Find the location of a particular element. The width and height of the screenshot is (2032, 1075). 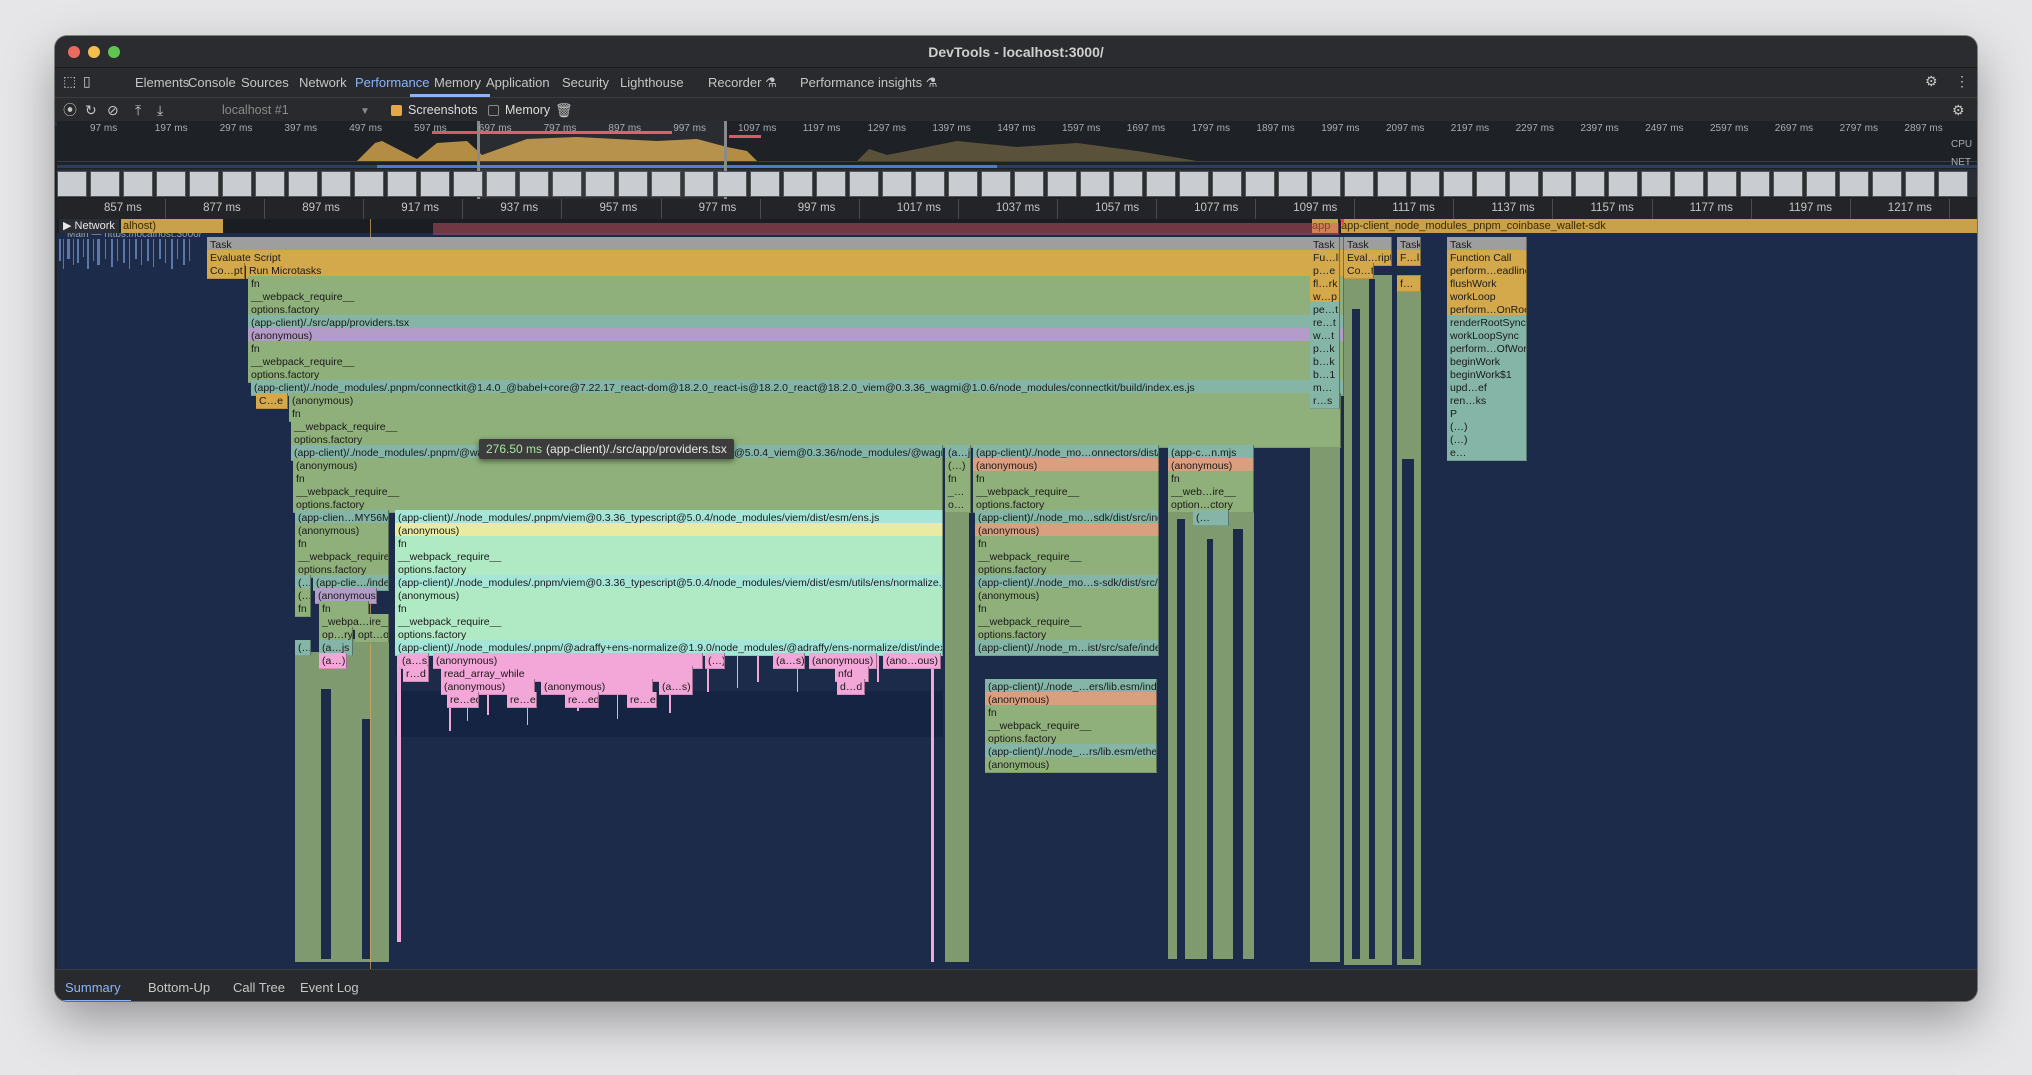

upload-profile-icon: ⤒ is located at coordinates (138, 110).